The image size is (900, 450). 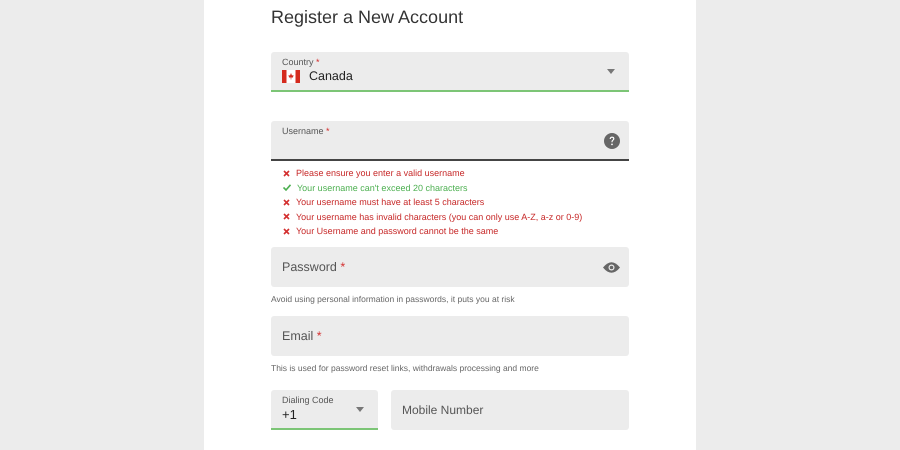 I want to click on page-title: Register a New Account, so click(x=367, y=17).